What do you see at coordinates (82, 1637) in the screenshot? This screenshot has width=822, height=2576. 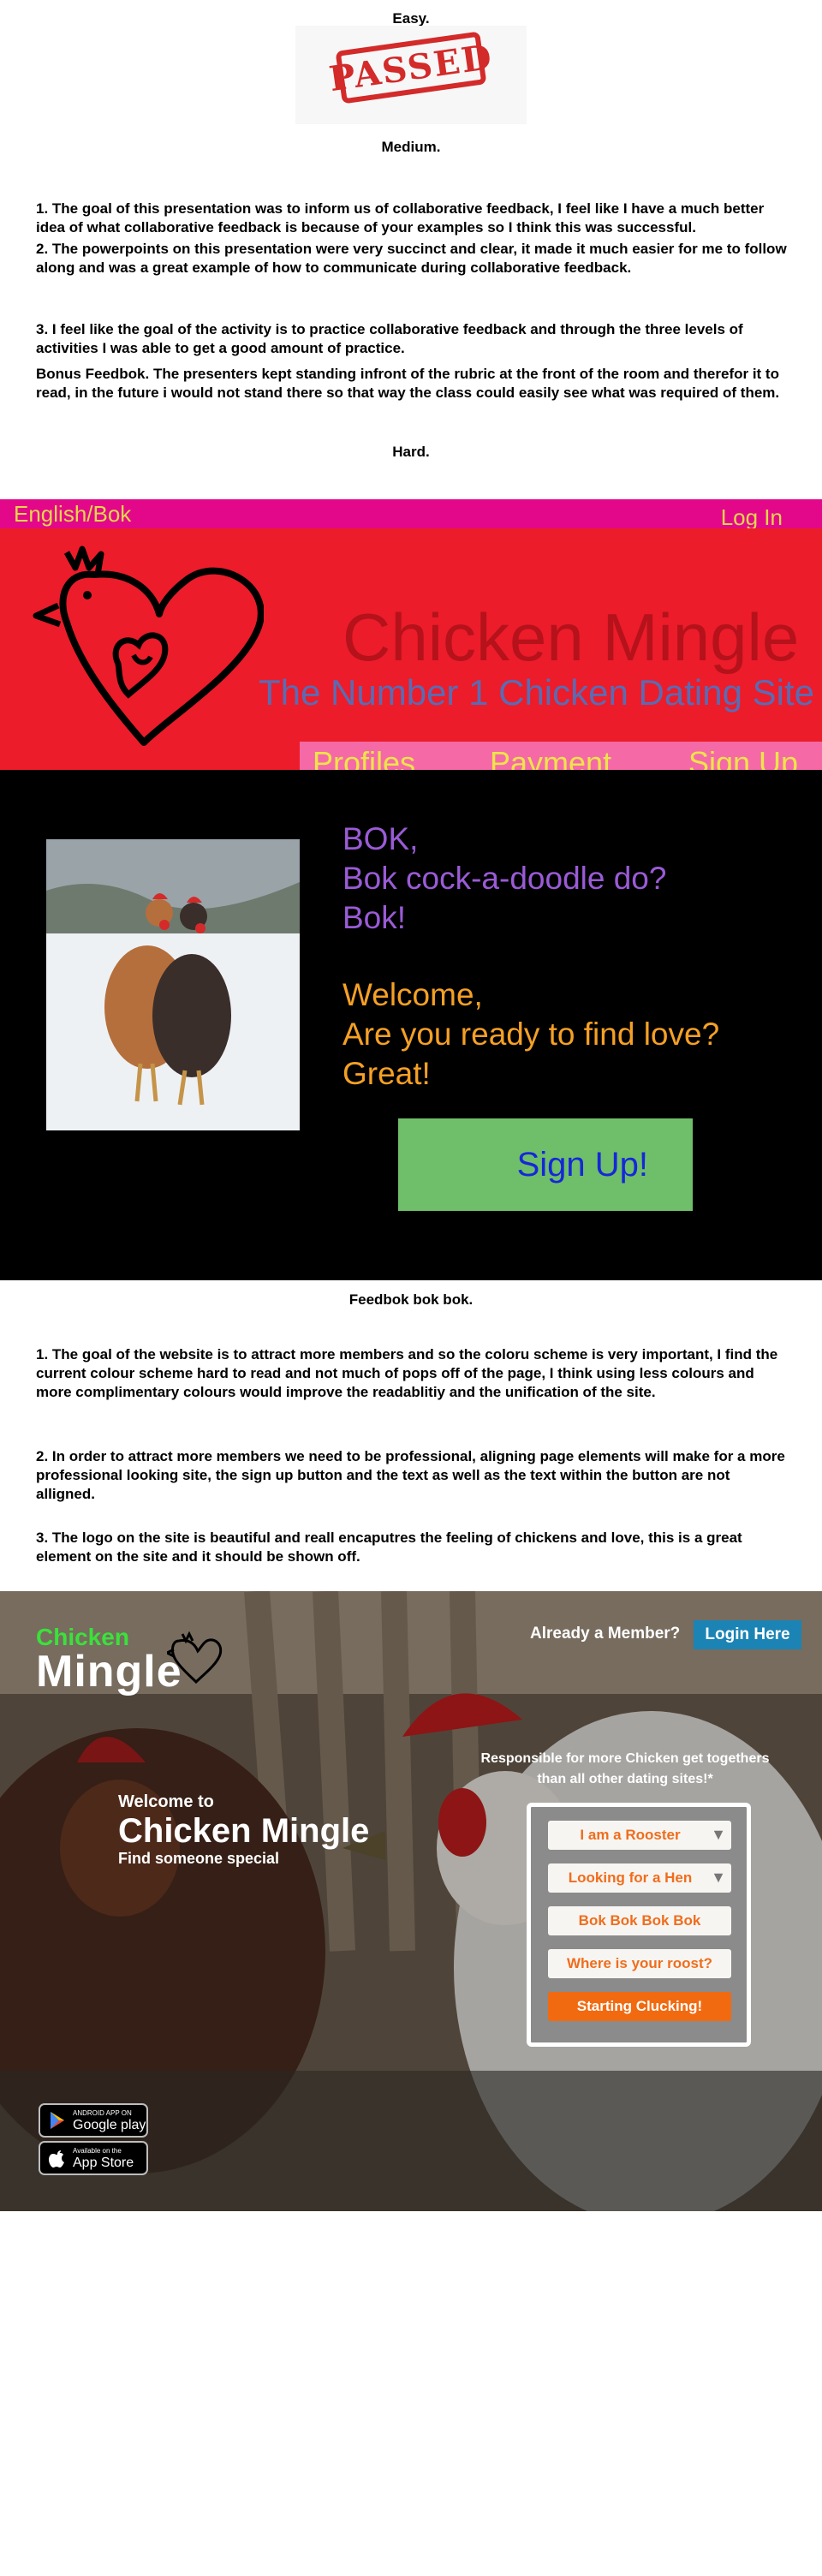 I see `logo-chicken-text: Chicken` at bounding box center [82, 1637].